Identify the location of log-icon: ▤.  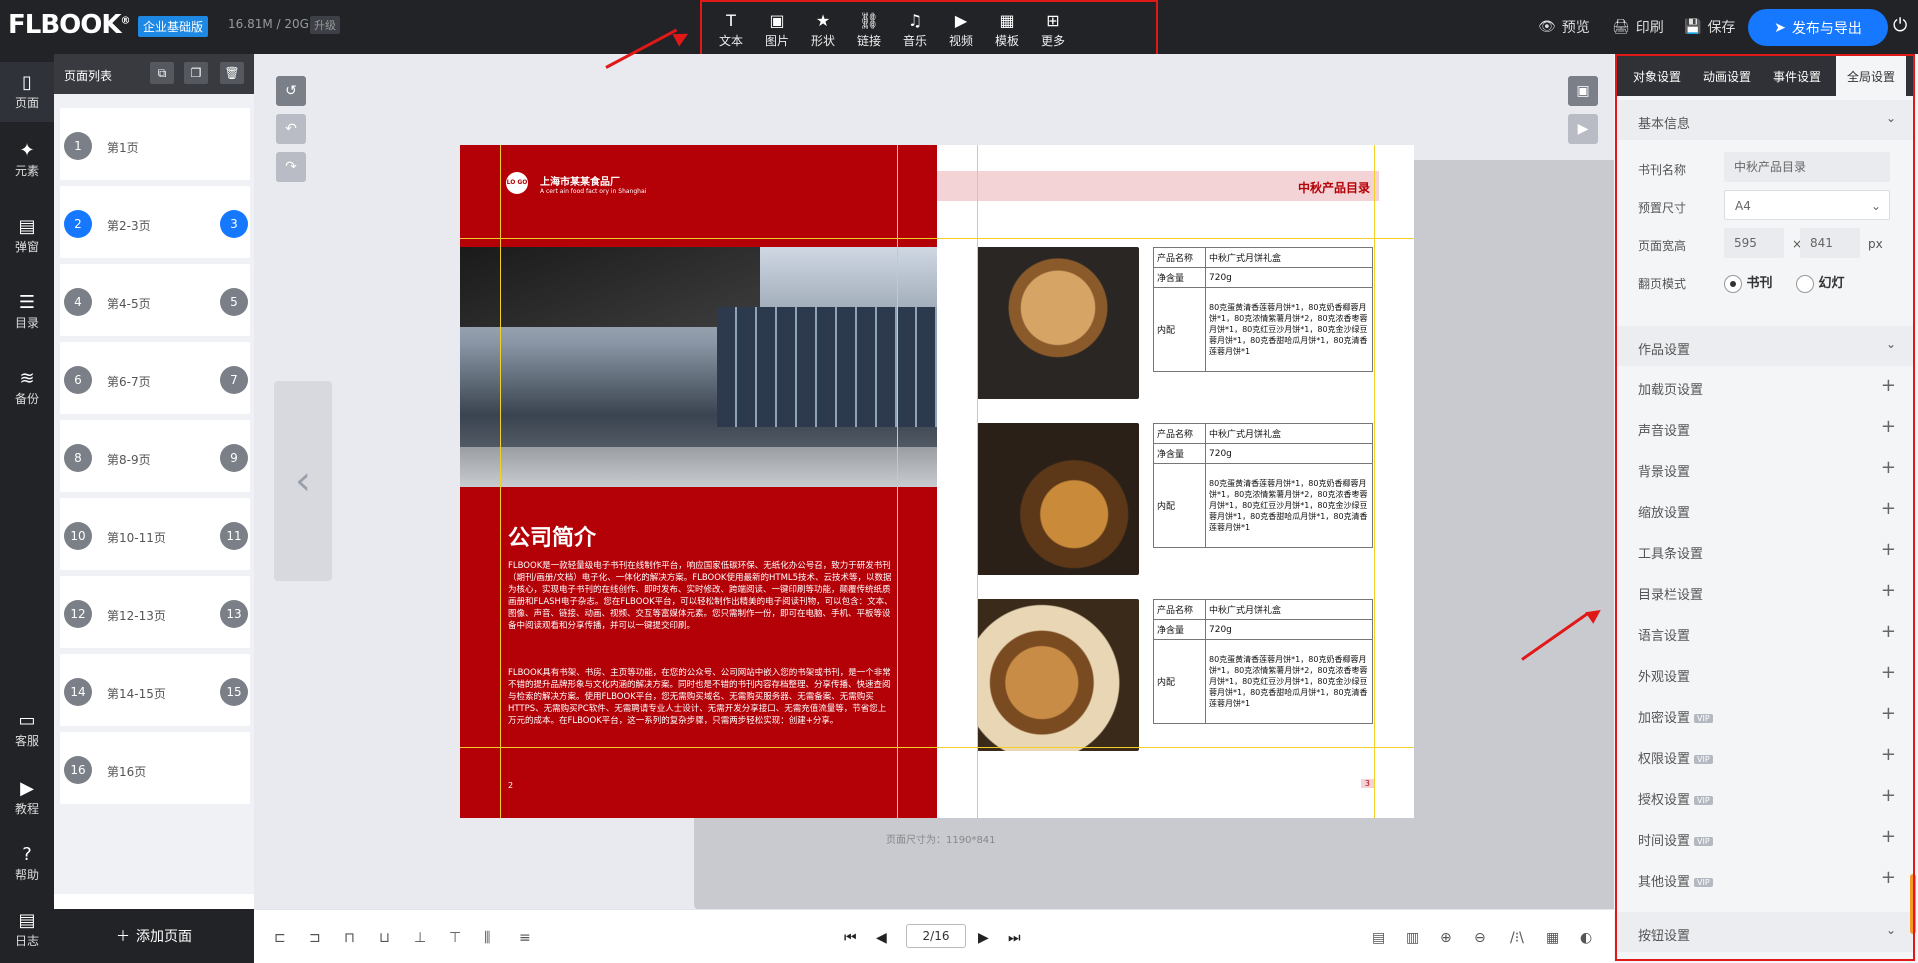
(27, 920).